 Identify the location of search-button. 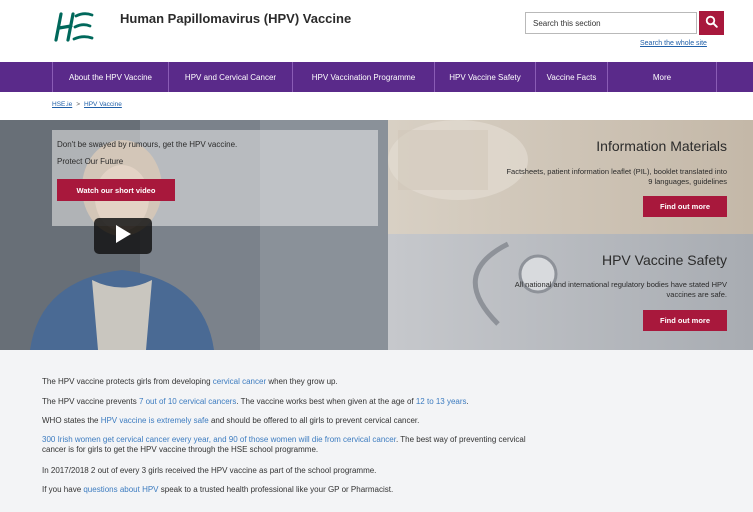
(711, 23).